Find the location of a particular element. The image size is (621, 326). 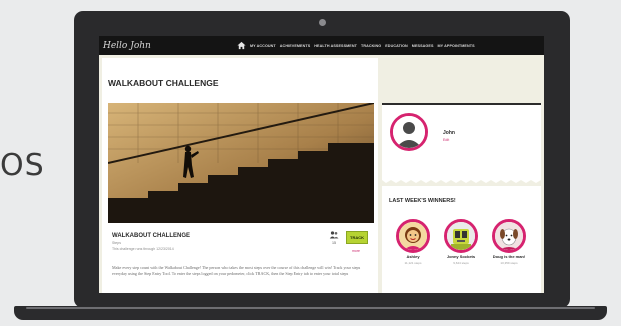

nav-education: EDUCATION is located at coordinates (396, 46).